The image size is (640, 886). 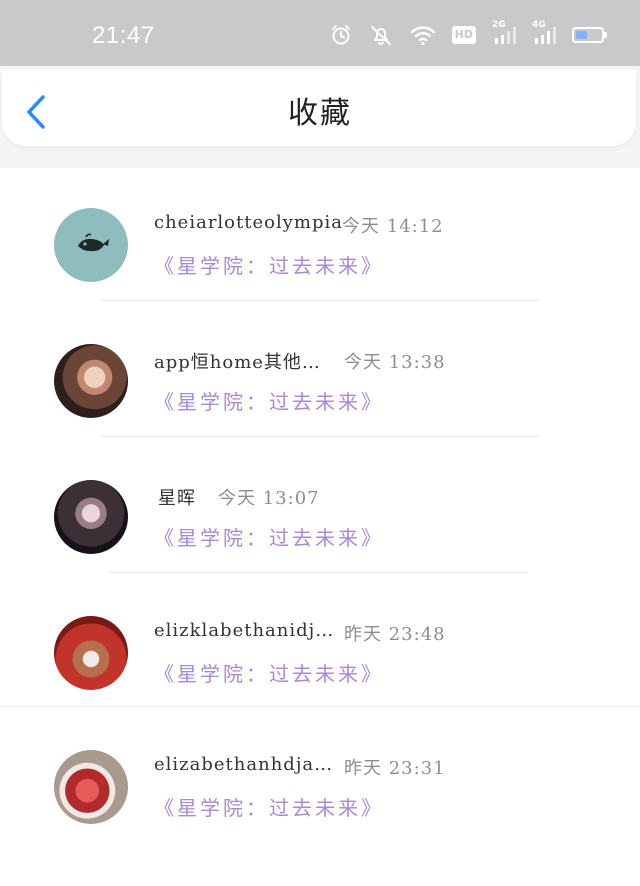 What do you see at coordinates (504, 33) in the screenshot?
I see `signal-2g-icon: 2G` at bounding box center [504, 33].